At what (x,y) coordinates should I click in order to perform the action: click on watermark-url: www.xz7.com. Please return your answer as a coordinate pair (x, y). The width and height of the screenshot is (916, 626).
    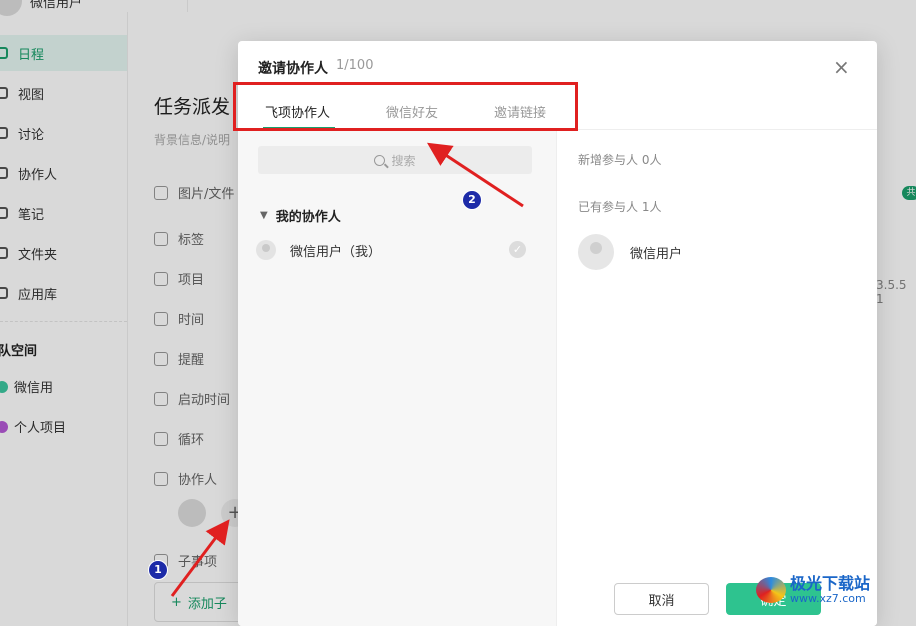
    Looking at the image, I should click on (828, 598).